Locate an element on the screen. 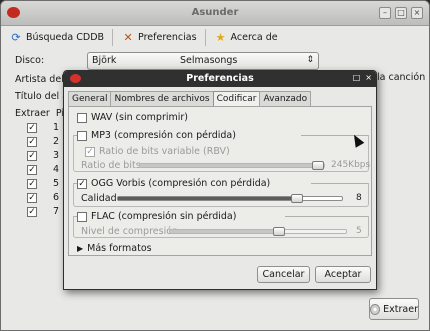 The height and width of the screenshot is (331, 430). flac-level-thumb is located at coordinates (279, 231).